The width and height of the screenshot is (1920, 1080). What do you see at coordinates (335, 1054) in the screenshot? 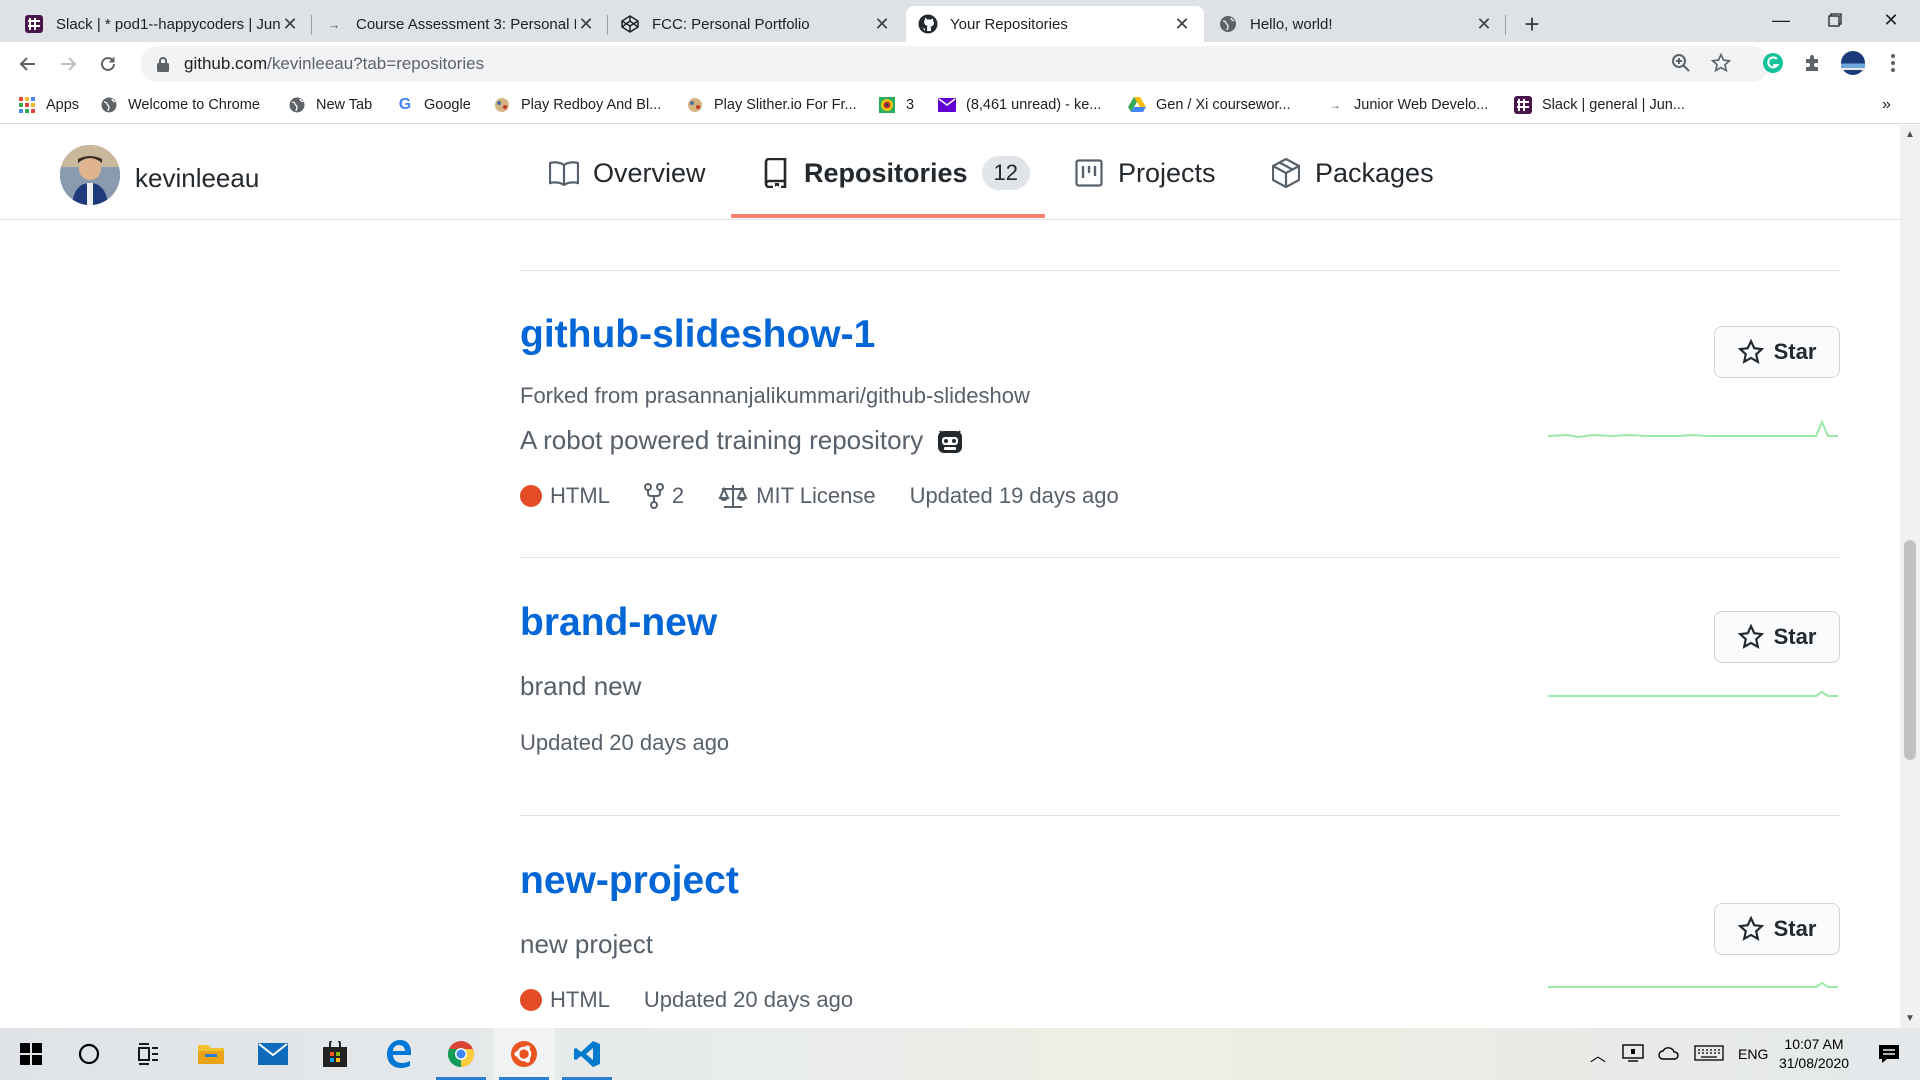
I see `store-icon` at bounding box center [335, 1054].